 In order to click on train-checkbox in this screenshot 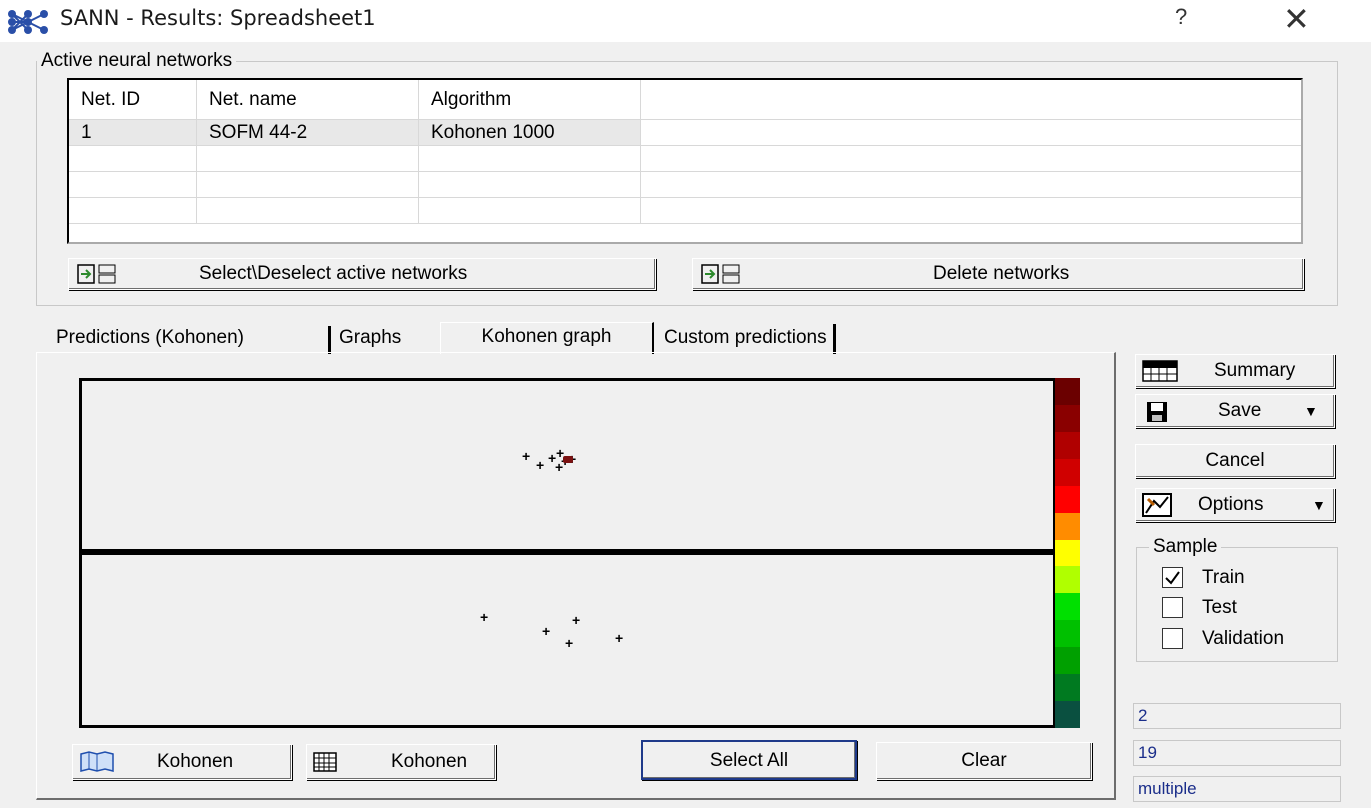, I will do `click(1172, 577)`.